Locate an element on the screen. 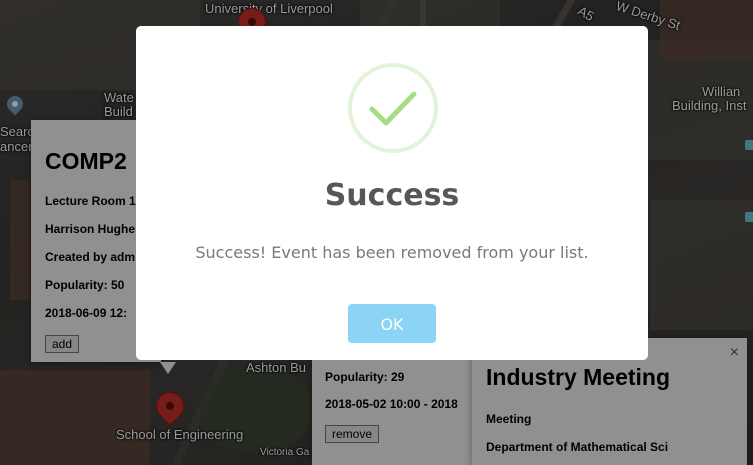 The height and width of the screenshot is (465, 753). dialog-title: Success is located at coordinates (392, 195).